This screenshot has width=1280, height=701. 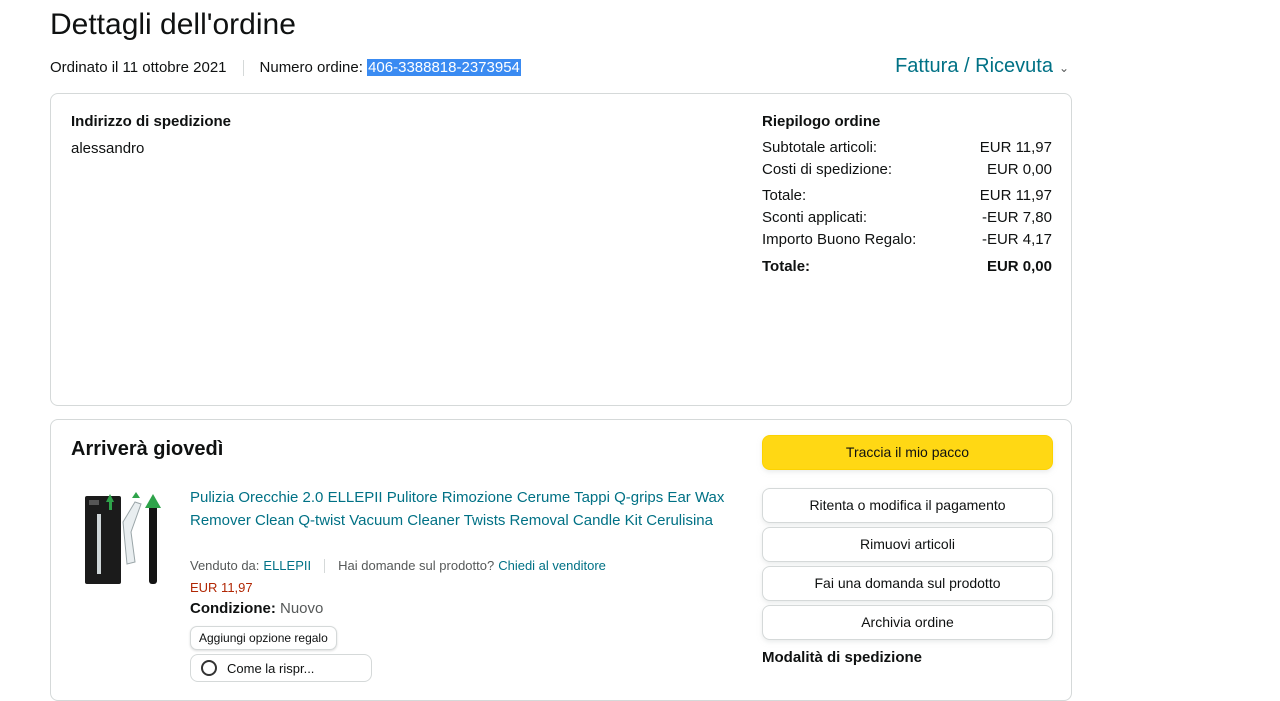 What do you see at coordinates (108, 148) in the screenshot?
I see `shipping-address-name: alessandro` at bounding box center [108, 148].